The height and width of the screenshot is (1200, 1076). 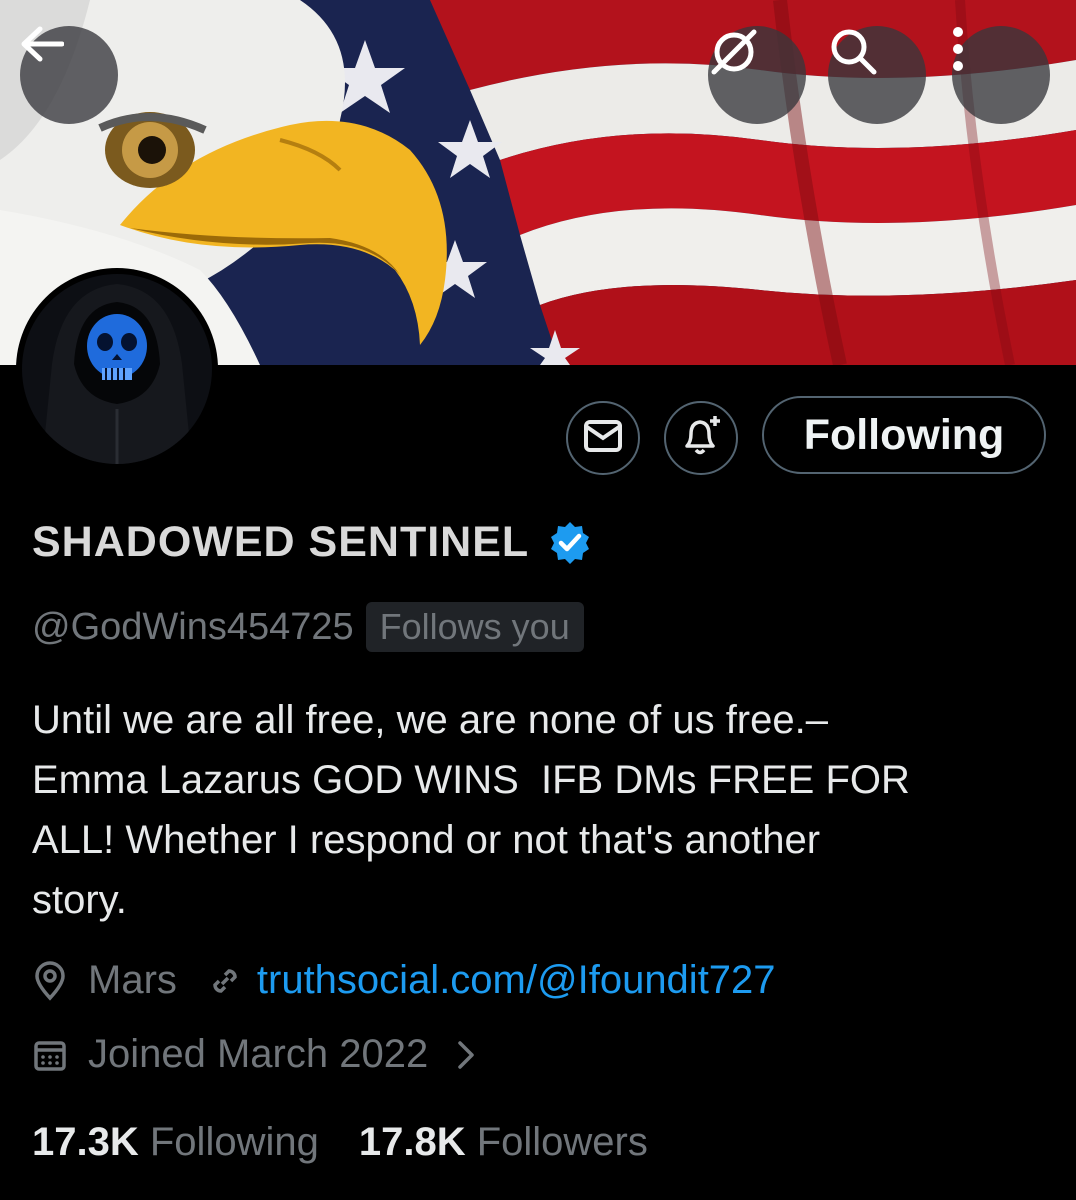 What do you see at coordinates (281, 542) in the screenshot?
I see `display-name: SHADOWED SENTINEL` at bounding box center [281, 542].